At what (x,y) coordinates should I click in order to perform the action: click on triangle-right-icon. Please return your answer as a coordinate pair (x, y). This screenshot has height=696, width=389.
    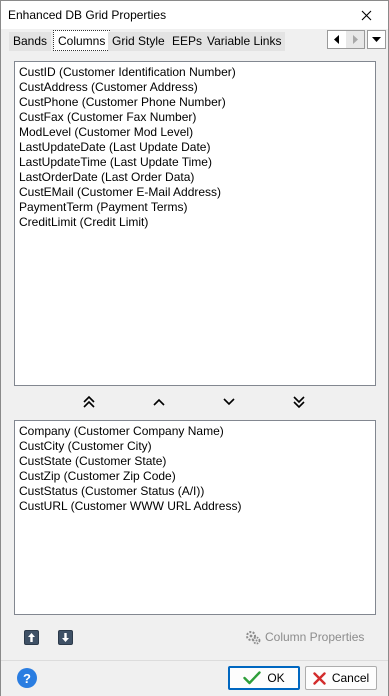
    Looking at the image, I should click on (355, 39).